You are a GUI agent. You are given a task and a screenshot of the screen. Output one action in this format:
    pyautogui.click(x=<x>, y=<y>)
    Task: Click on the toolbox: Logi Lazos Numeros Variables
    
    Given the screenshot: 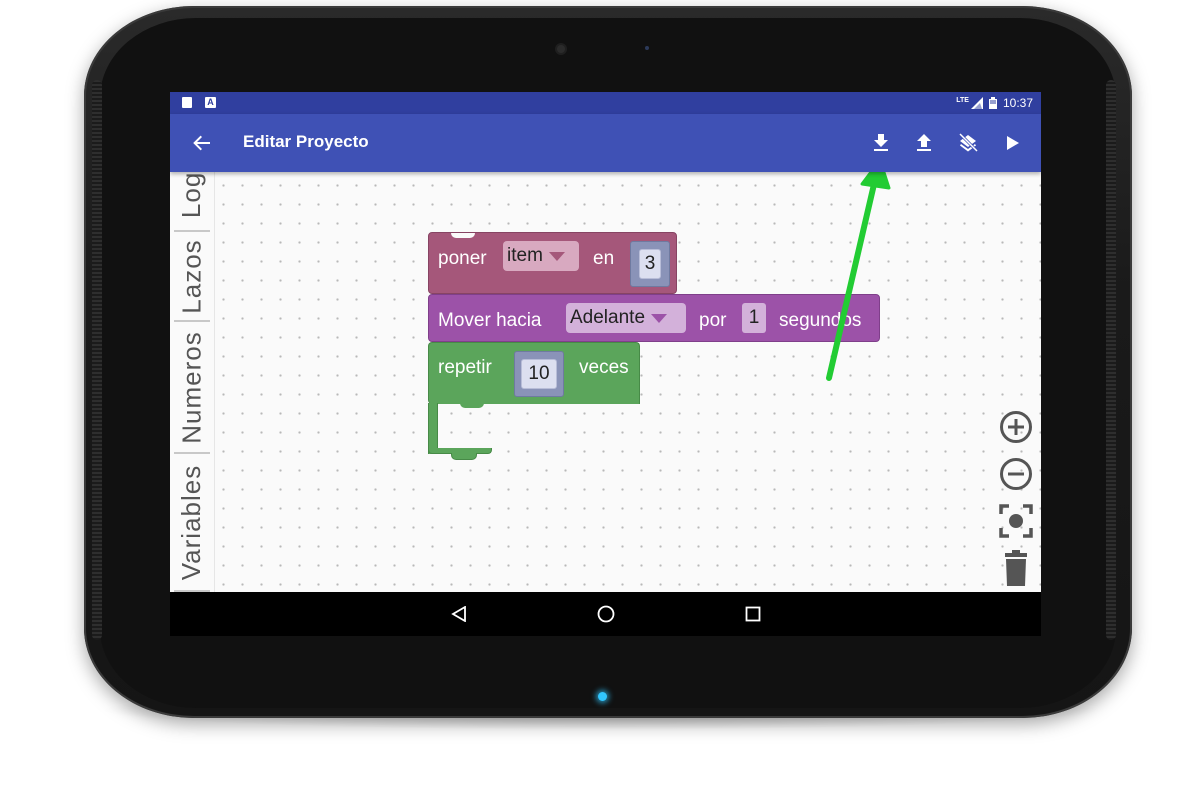 What is the action you would take?
    pyautogui.click(x=192, y=382)
    